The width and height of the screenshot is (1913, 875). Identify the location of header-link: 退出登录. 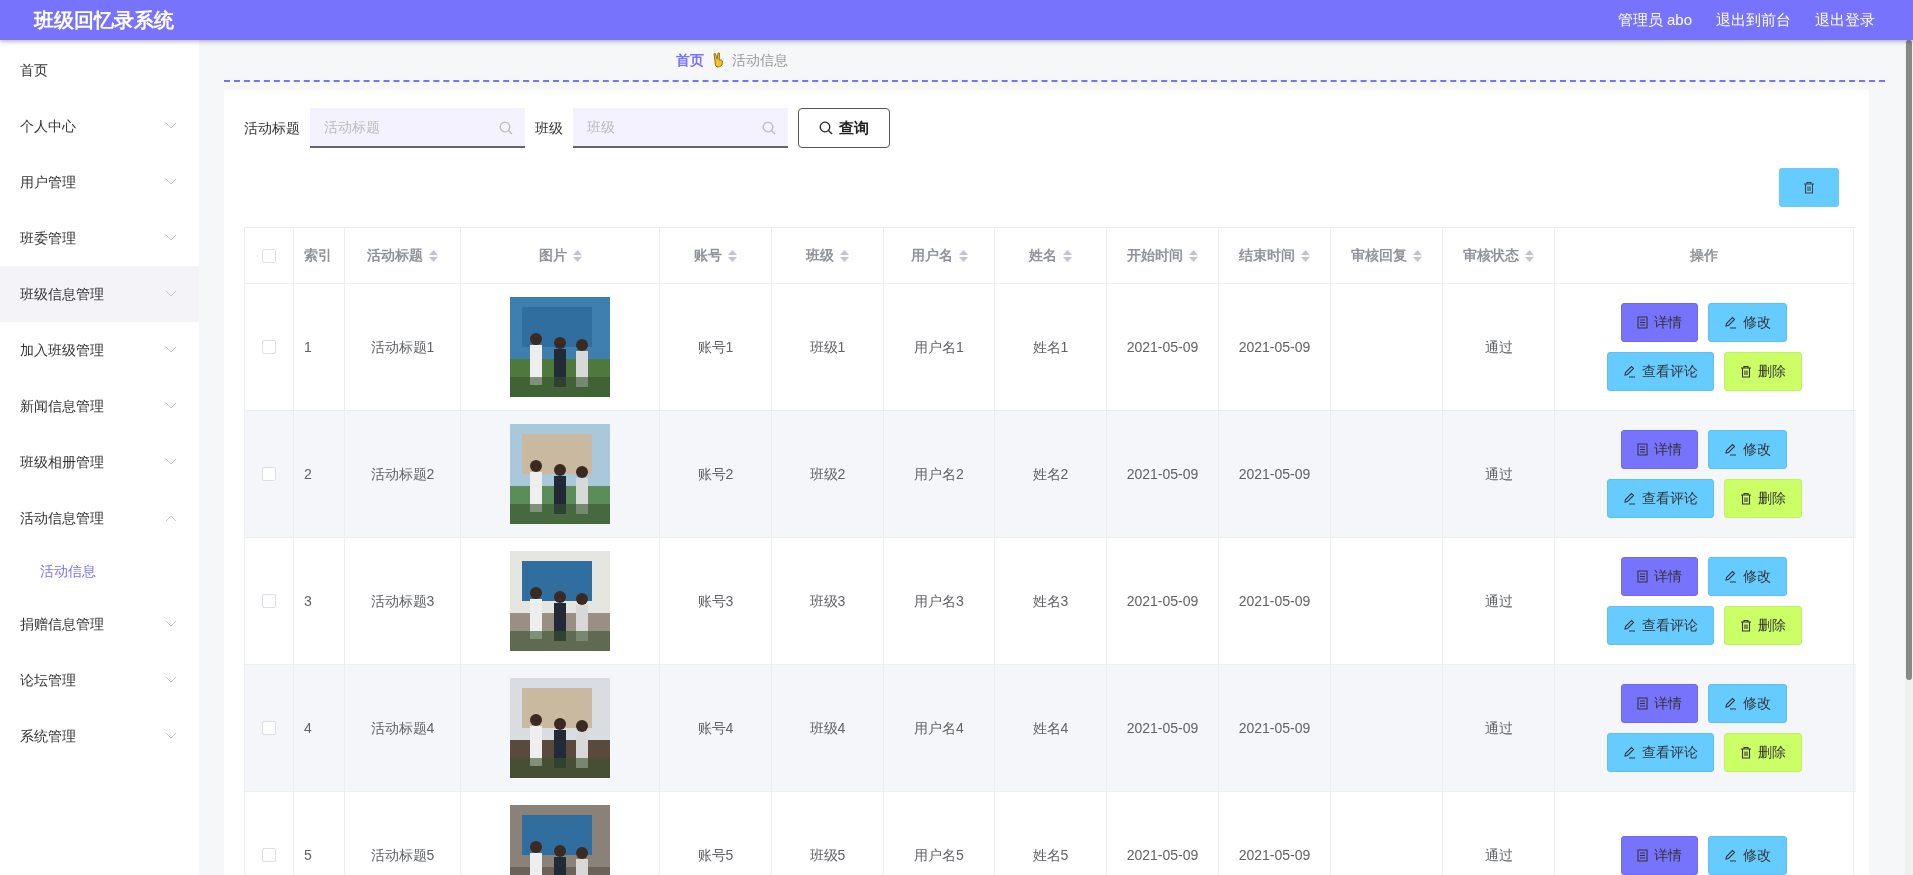
(1845, 20).